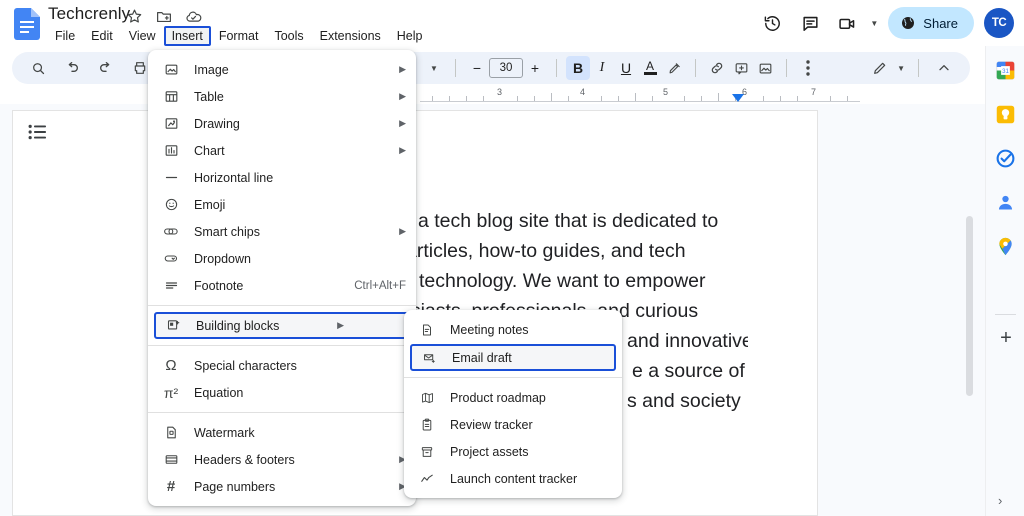 This screenshot has height=516, width=1024. What do you see at coordinates (288, 36) in the screenshot?
I see `menu-tools: Tools` at bounding box center [288, 36].